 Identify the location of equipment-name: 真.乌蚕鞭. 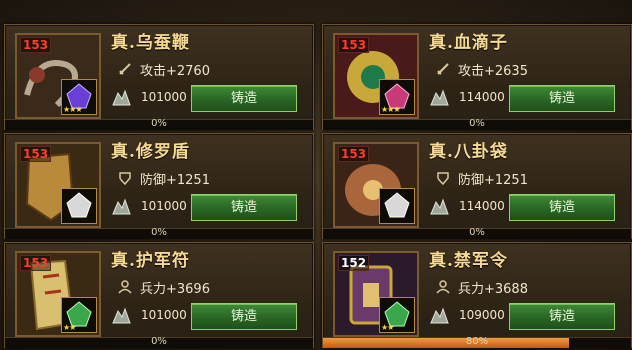
(150, 43).